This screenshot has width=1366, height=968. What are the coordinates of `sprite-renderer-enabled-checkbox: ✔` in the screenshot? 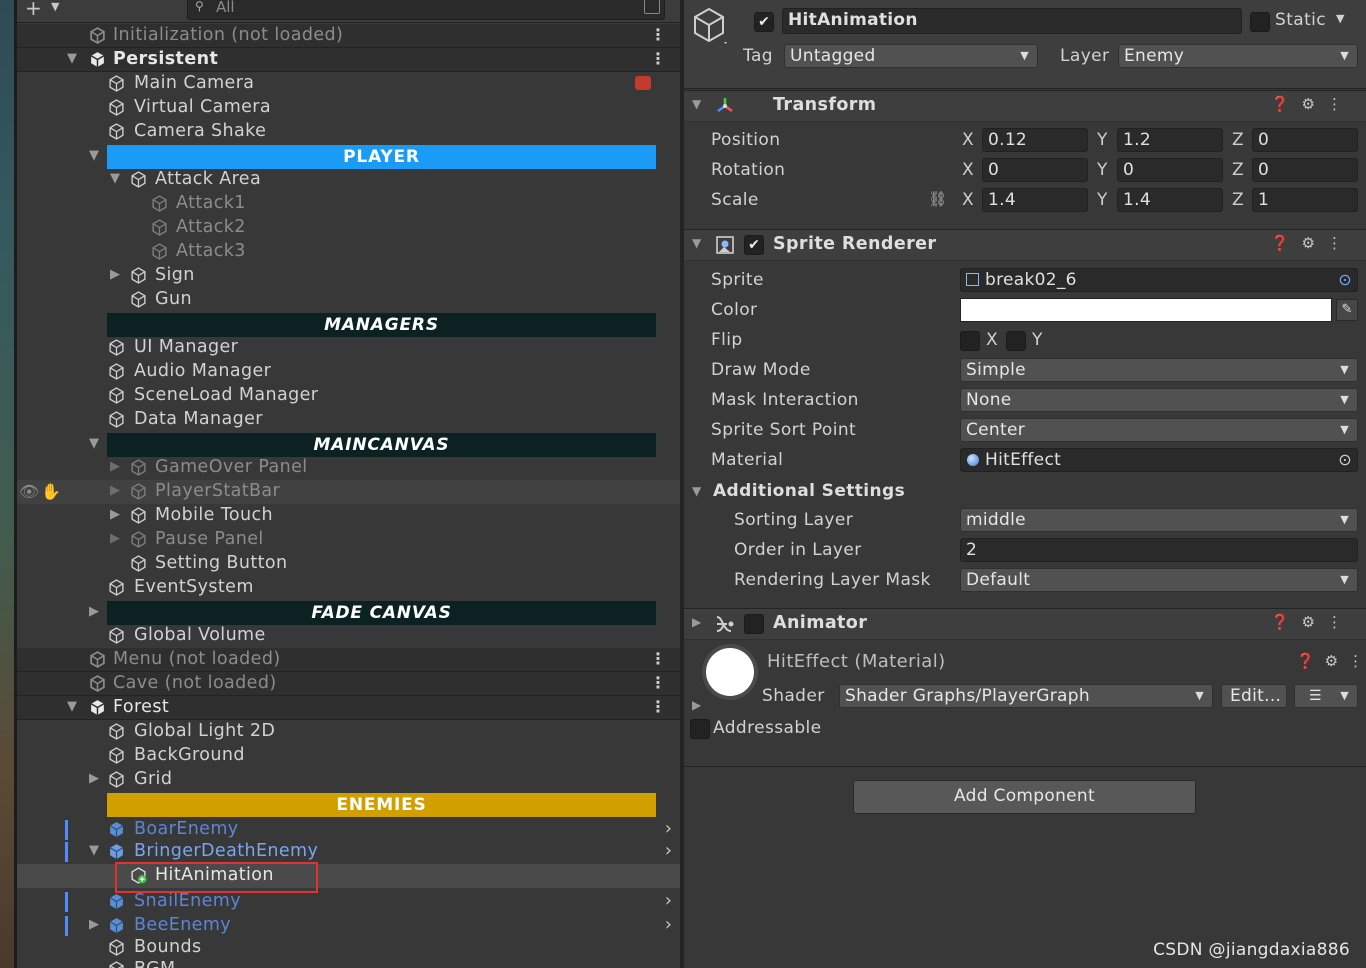 It's located at (754, 245).